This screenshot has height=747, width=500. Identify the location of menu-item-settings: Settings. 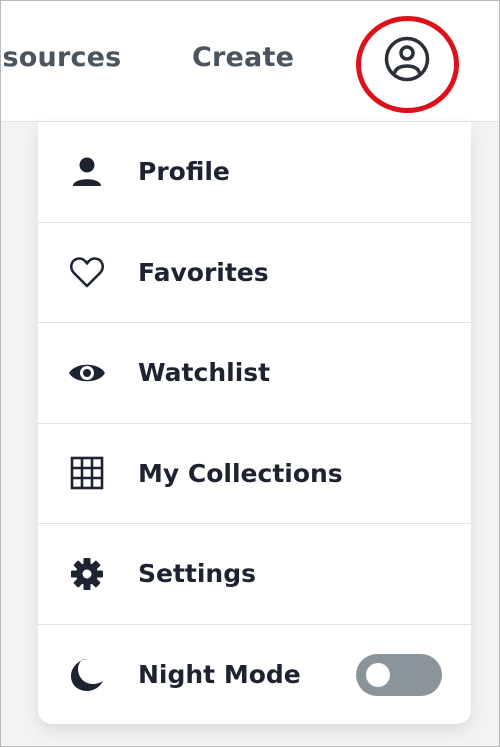
(254, 574).